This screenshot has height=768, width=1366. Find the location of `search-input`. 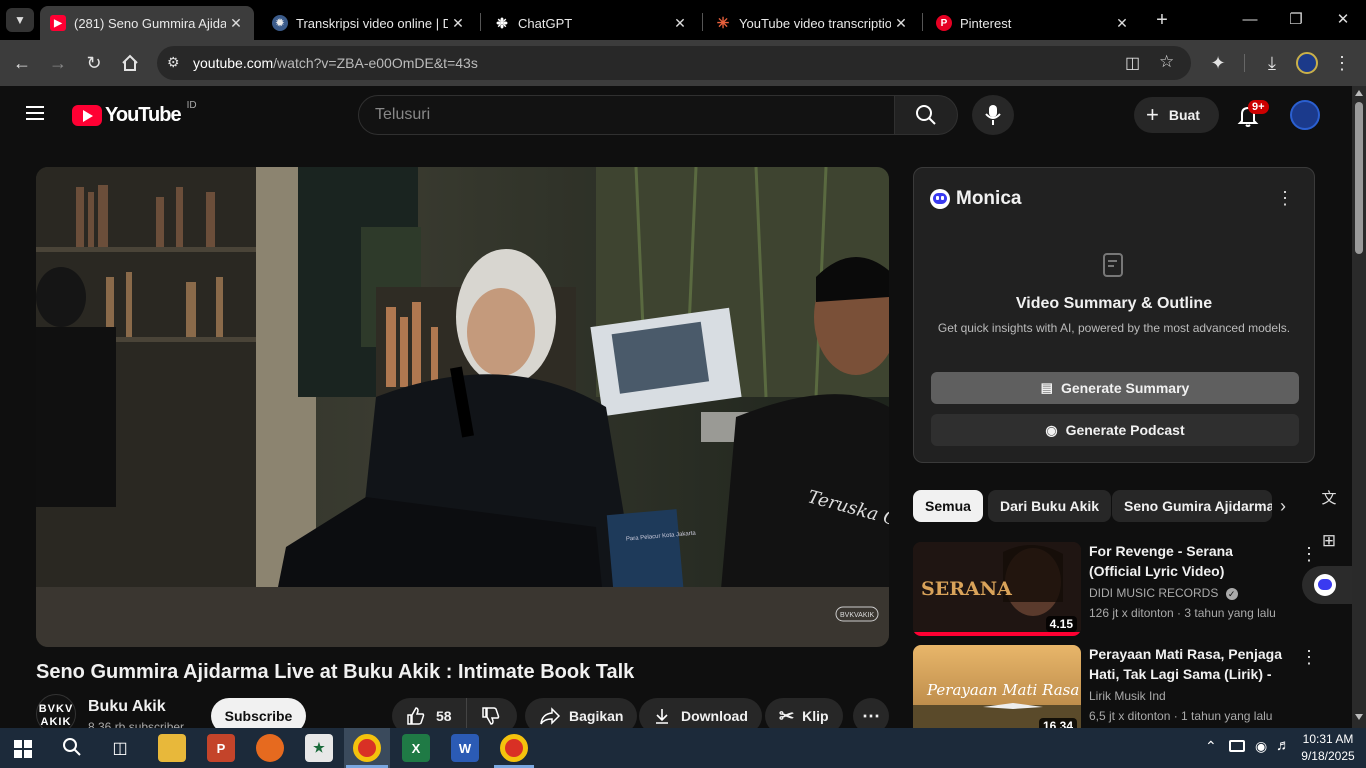

search-input is located at coordinates (626, 115).